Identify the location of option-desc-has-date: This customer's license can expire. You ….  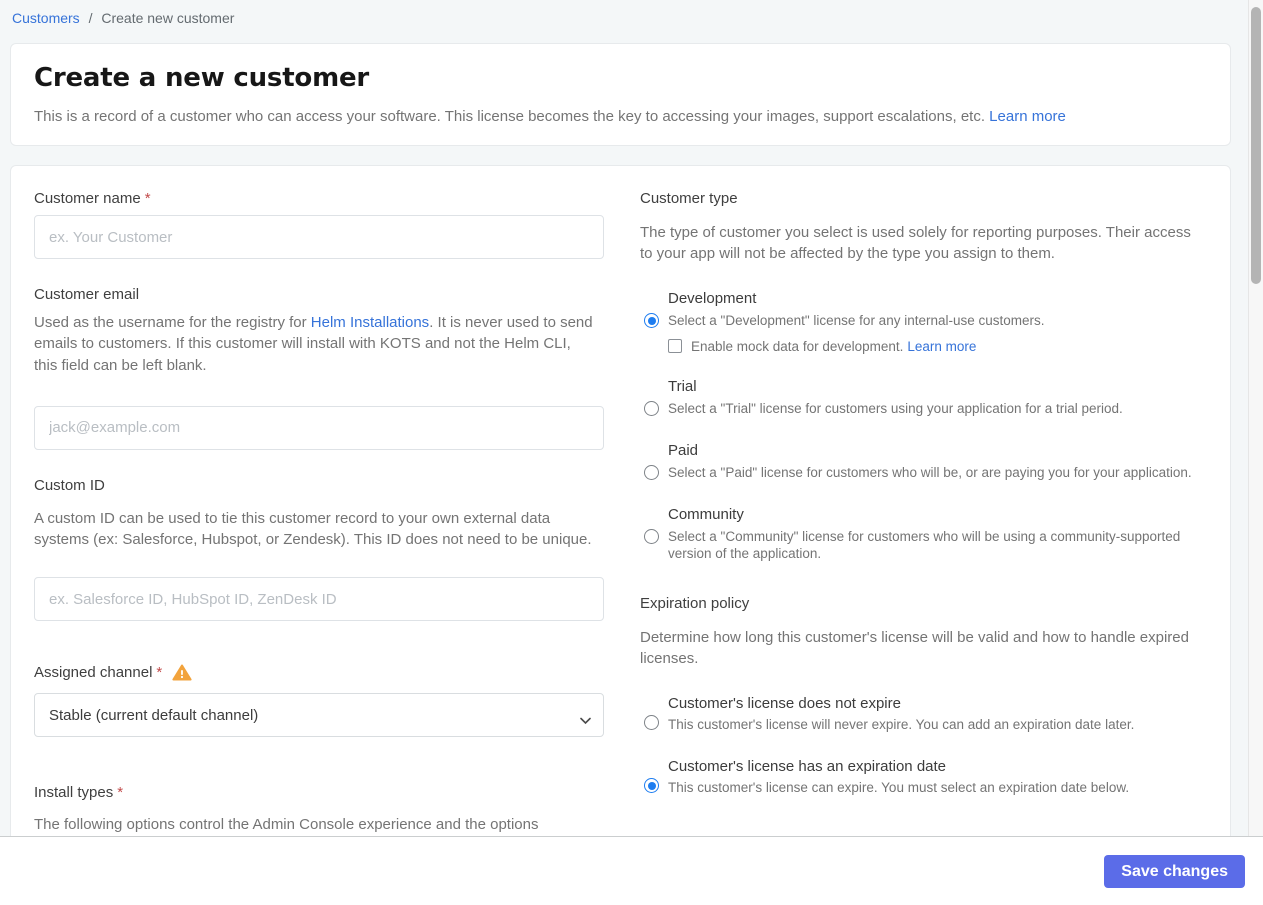
(899, 788).